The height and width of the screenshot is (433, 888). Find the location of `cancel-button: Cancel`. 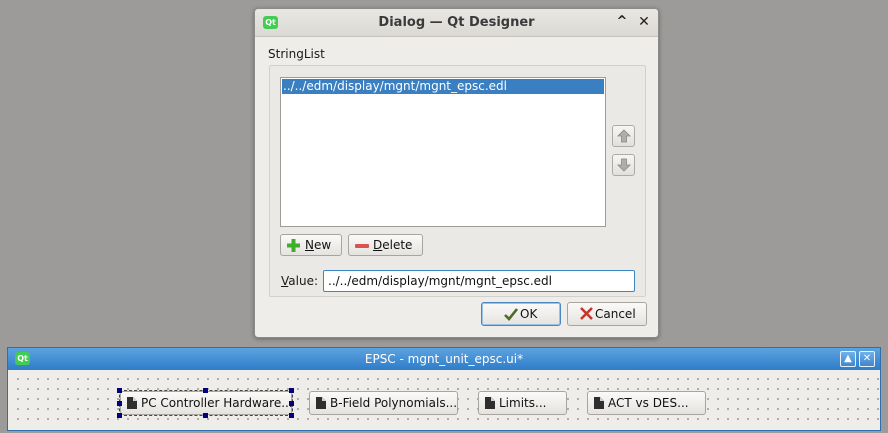

cancel-button: Cancel is located at coordinates (607, 314).